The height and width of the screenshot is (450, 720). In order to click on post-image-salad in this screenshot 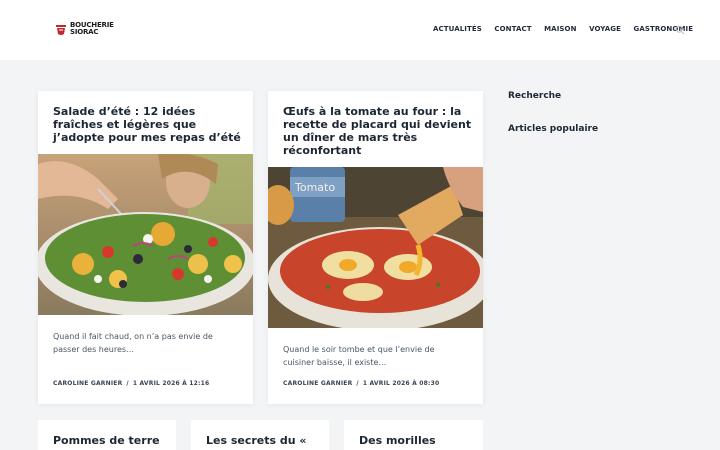, I will do `click(145, 234)`.